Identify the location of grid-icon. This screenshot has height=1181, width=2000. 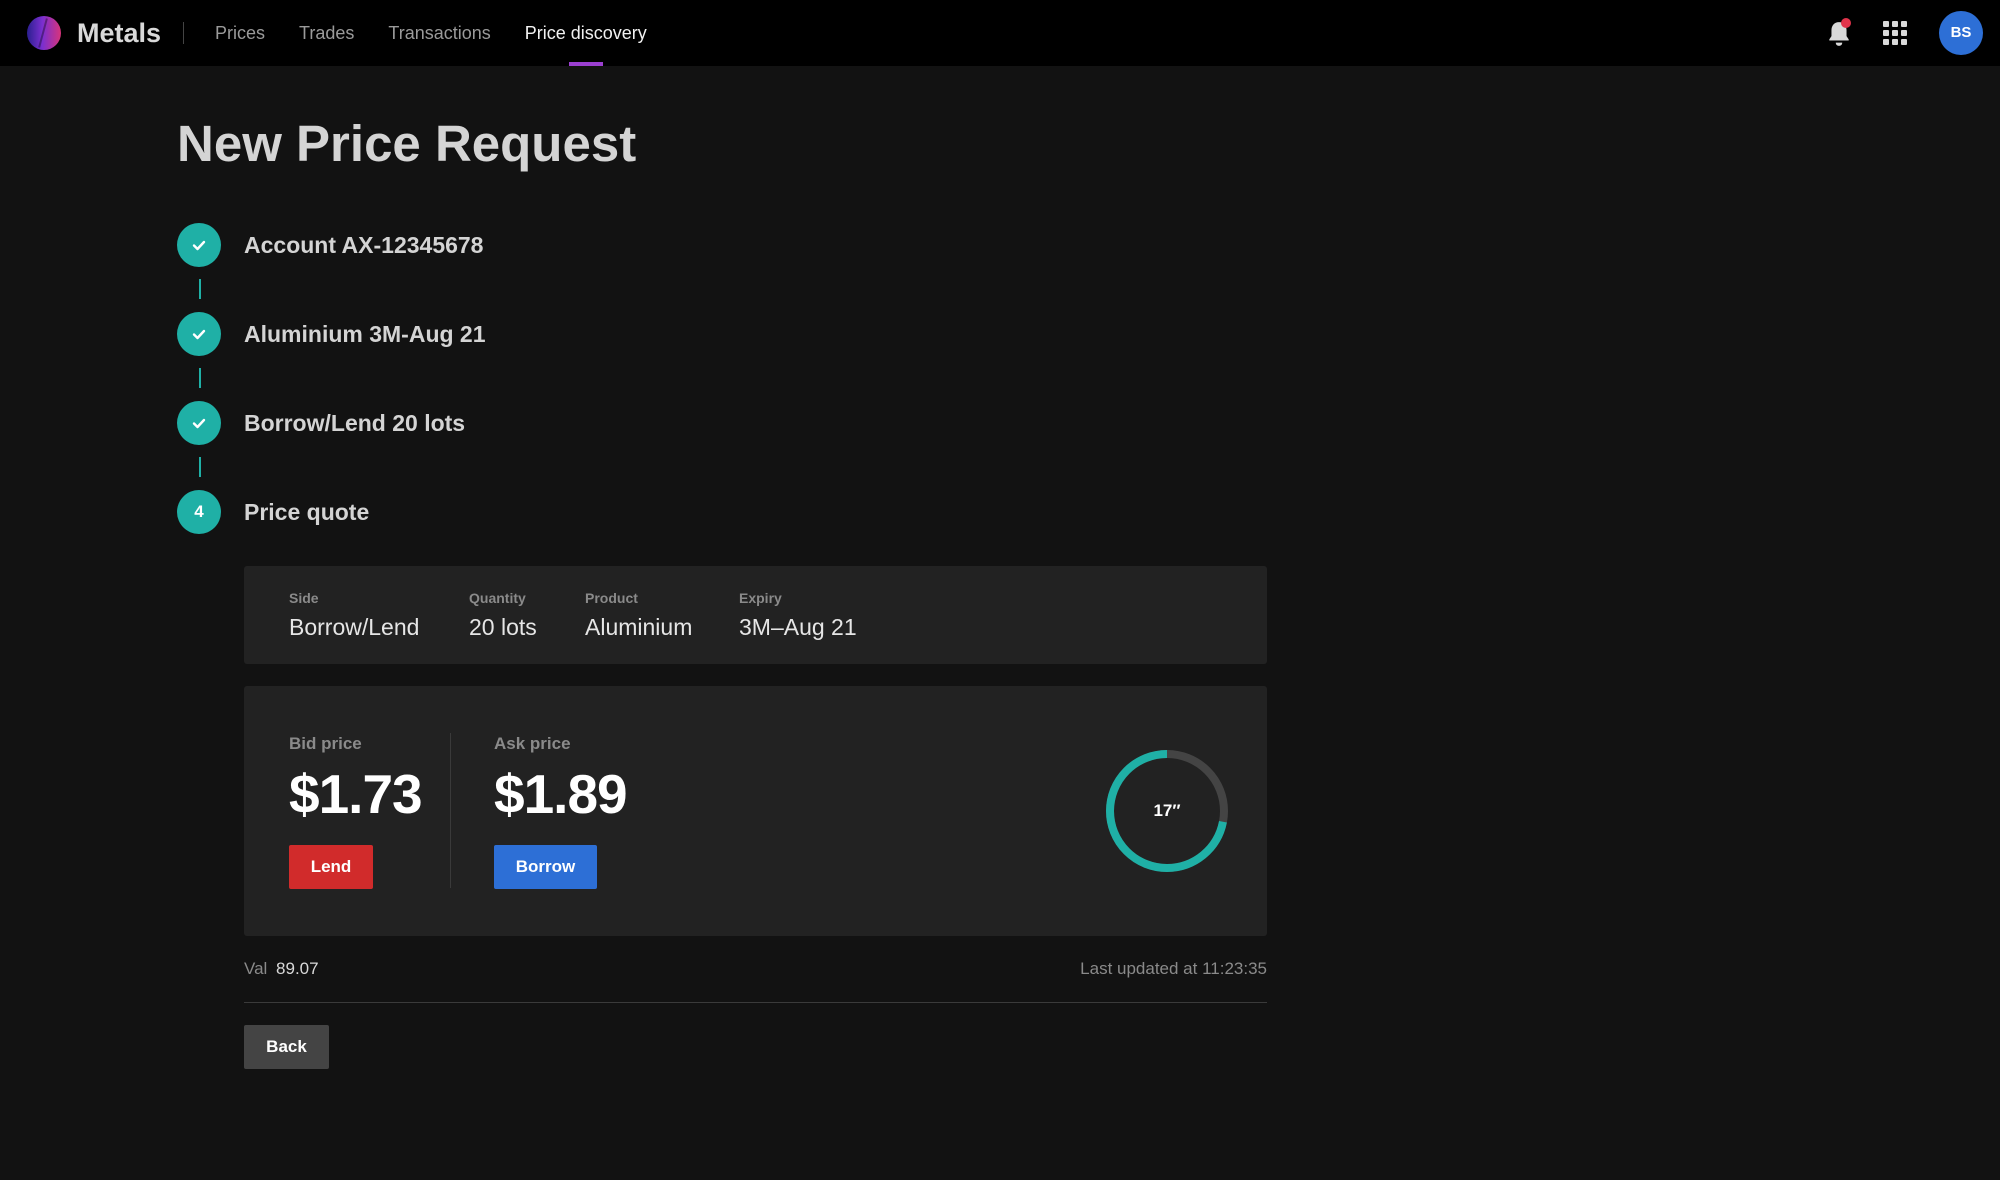
(1895, 33).